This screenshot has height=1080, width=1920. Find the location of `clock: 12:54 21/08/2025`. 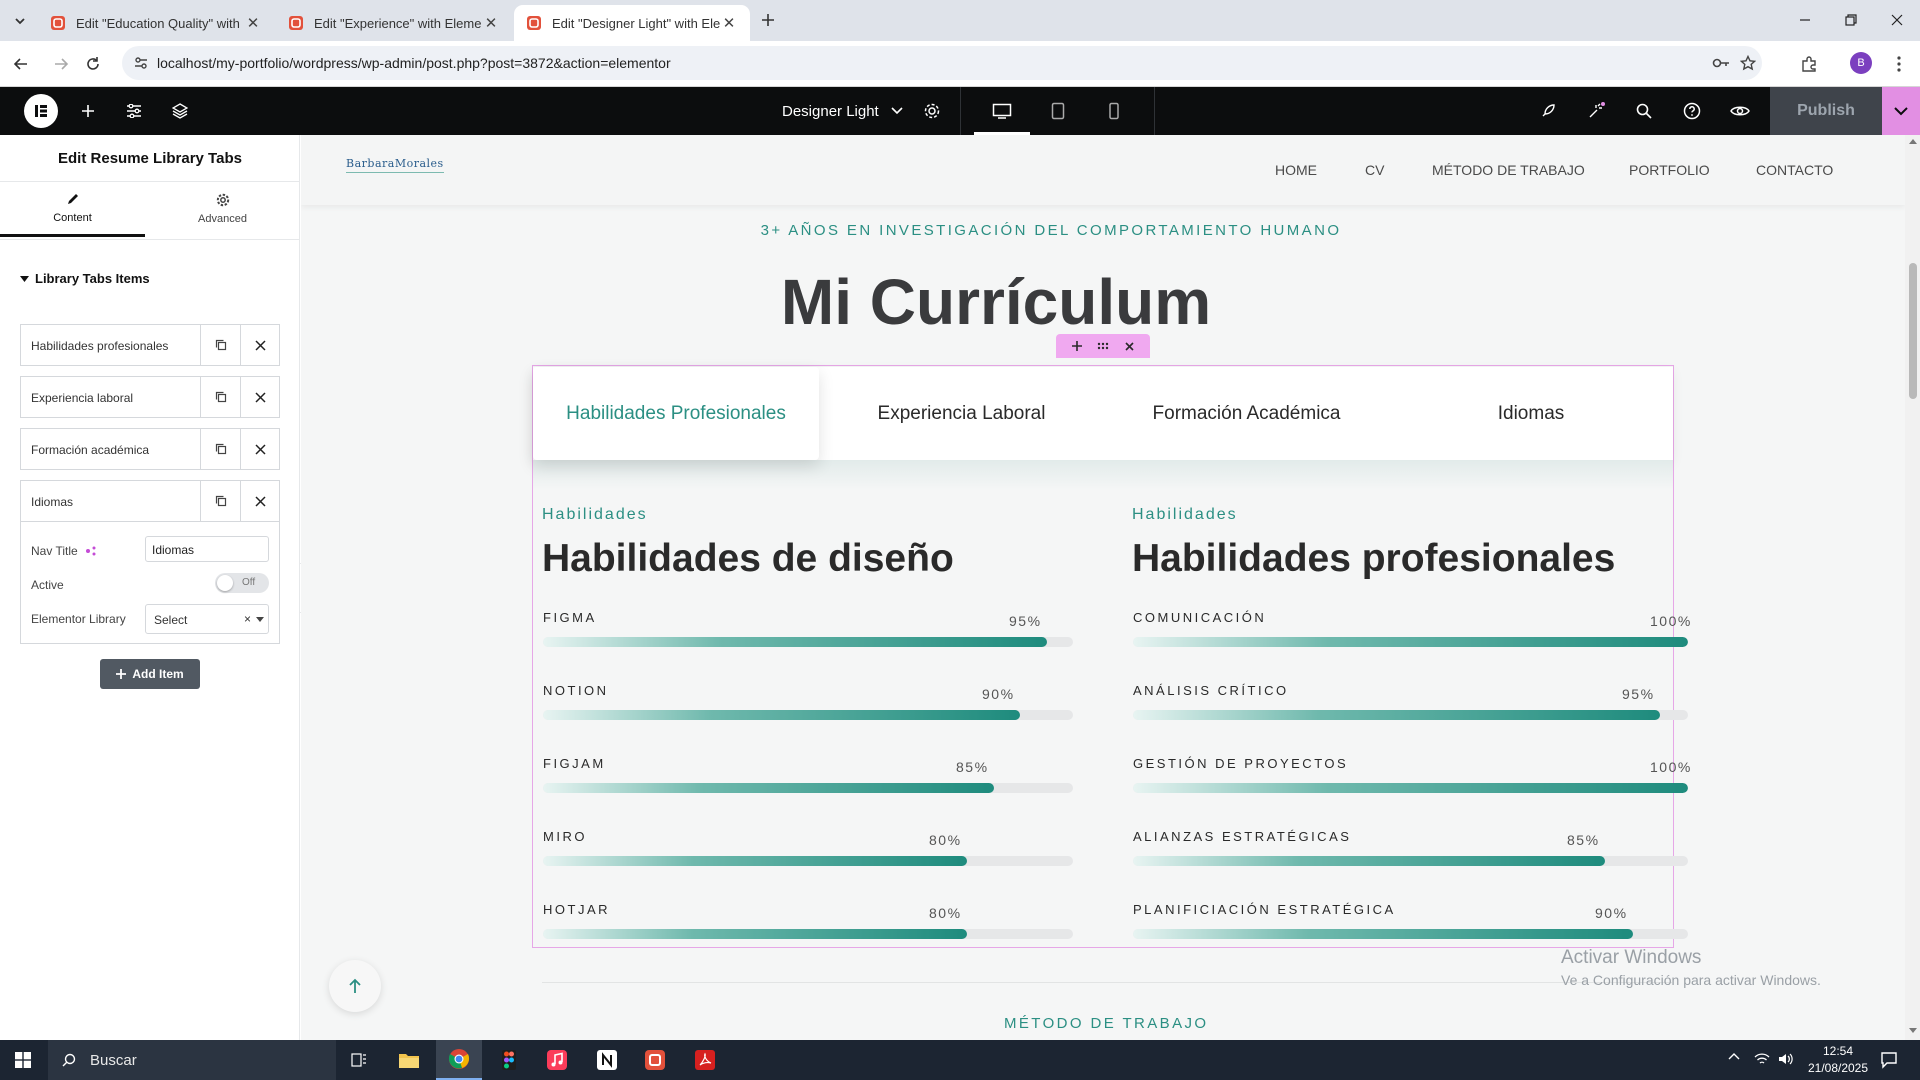

clock: 12:54 21/08/2025 is located at coordinates (1838, 1060).